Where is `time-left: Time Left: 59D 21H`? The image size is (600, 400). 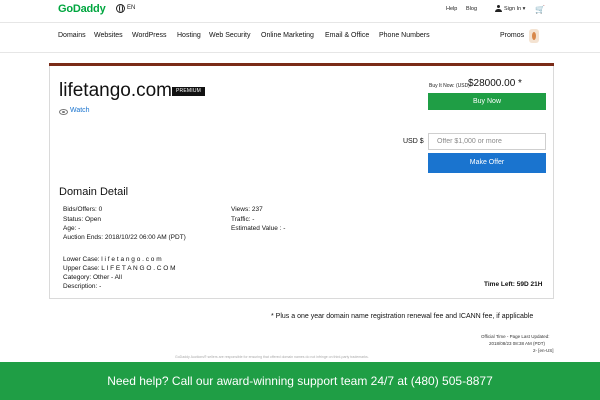 time-left: Time Left: 59D 21H is located at coordinates (513, 284).